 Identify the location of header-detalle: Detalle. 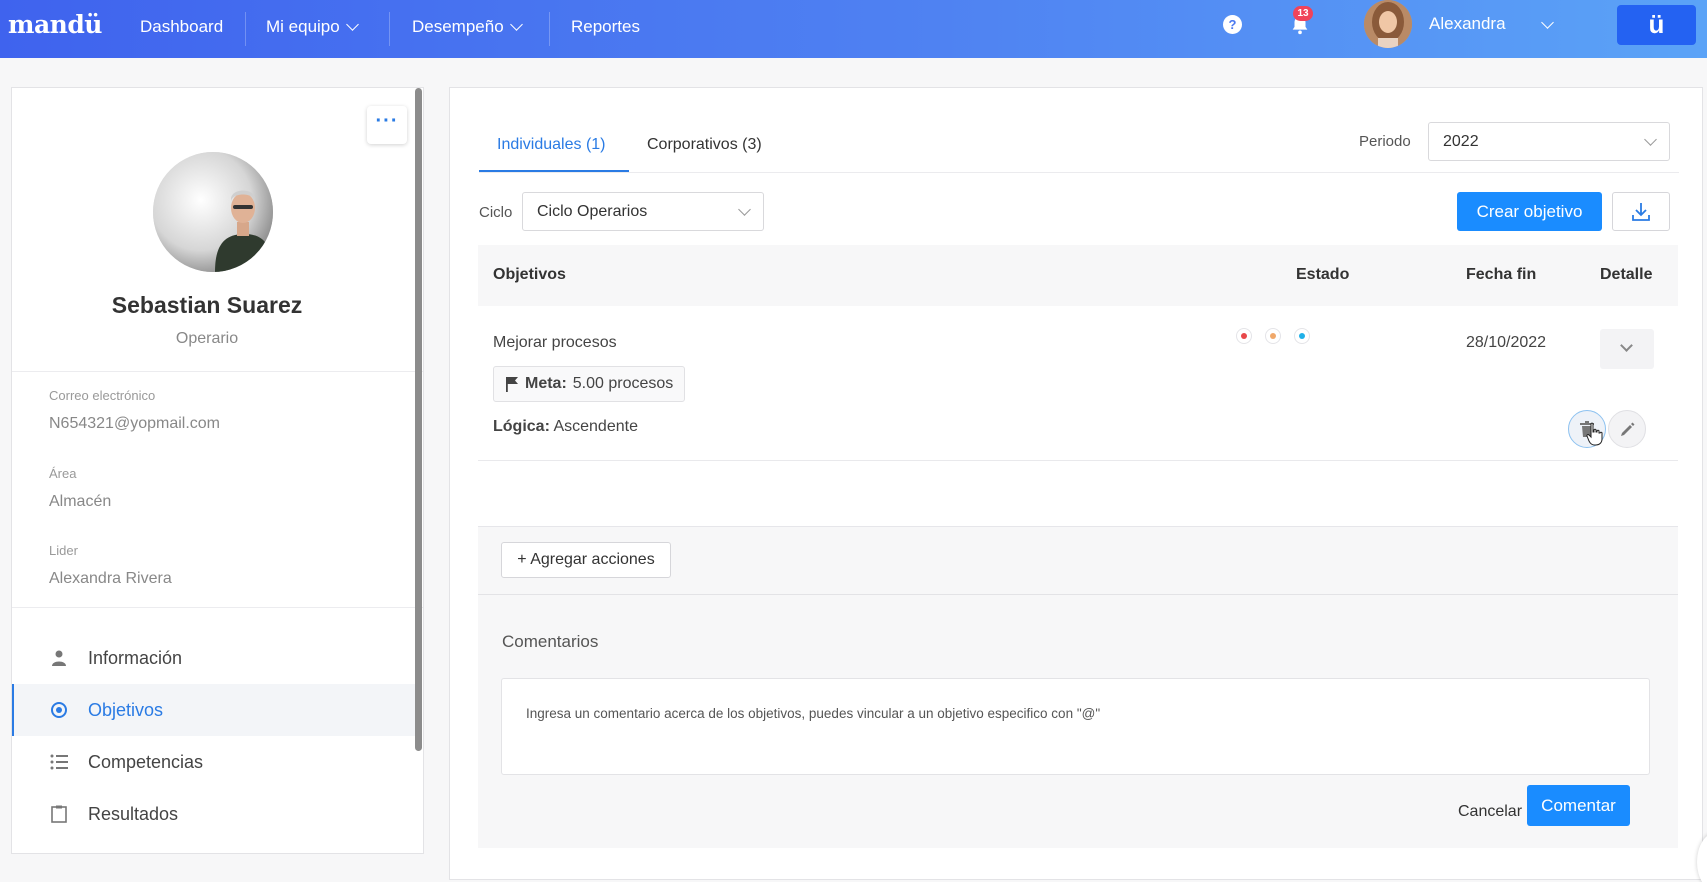
(1626, 274).